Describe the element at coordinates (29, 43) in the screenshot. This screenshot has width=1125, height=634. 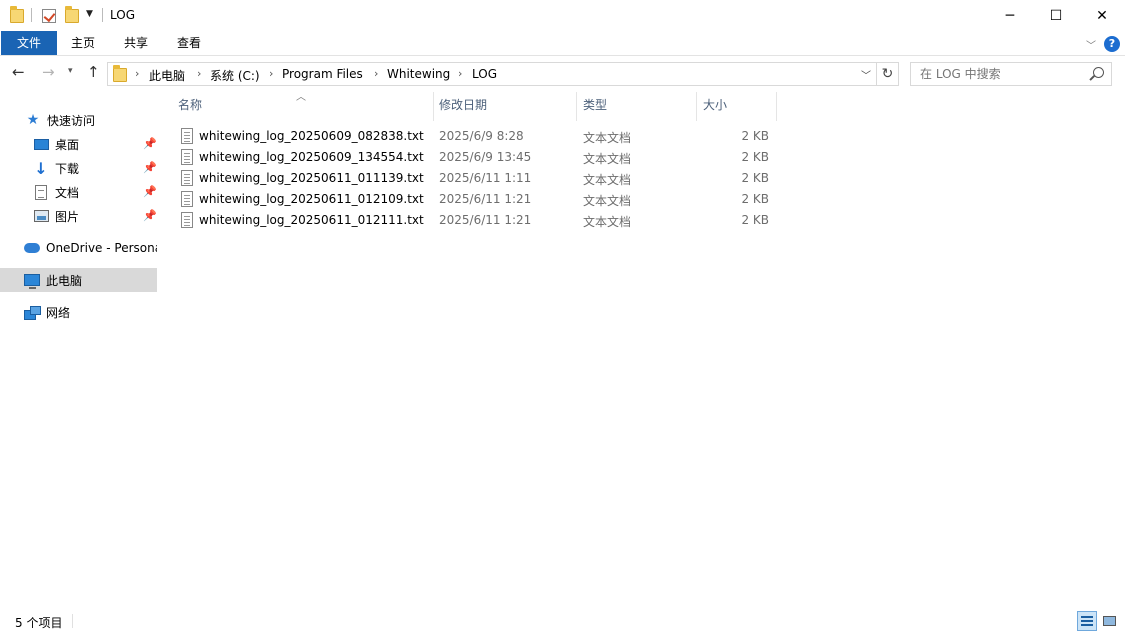
I see `tab-file: 文件` at that location.